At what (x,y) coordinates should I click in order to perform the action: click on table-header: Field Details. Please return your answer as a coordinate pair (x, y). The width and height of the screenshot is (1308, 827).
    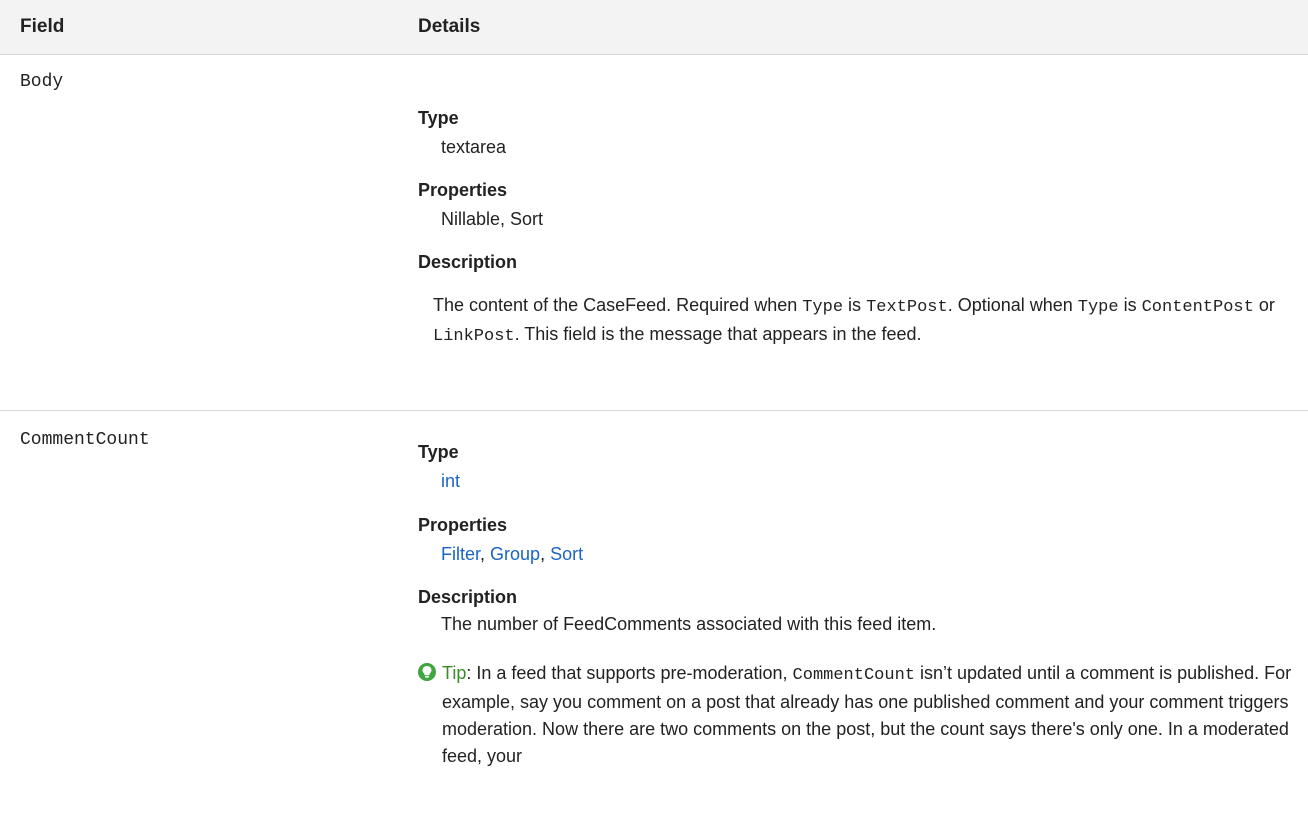
    Looking at the image, I should click on (654, 27).